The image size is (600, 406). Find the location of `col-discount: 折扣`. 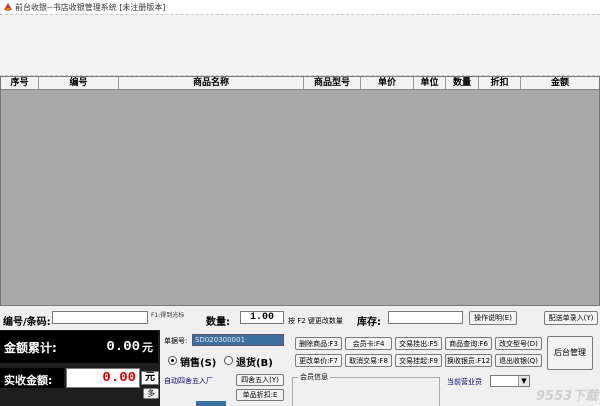

col-discount: 折扣 is located at coordinates (500, 83).